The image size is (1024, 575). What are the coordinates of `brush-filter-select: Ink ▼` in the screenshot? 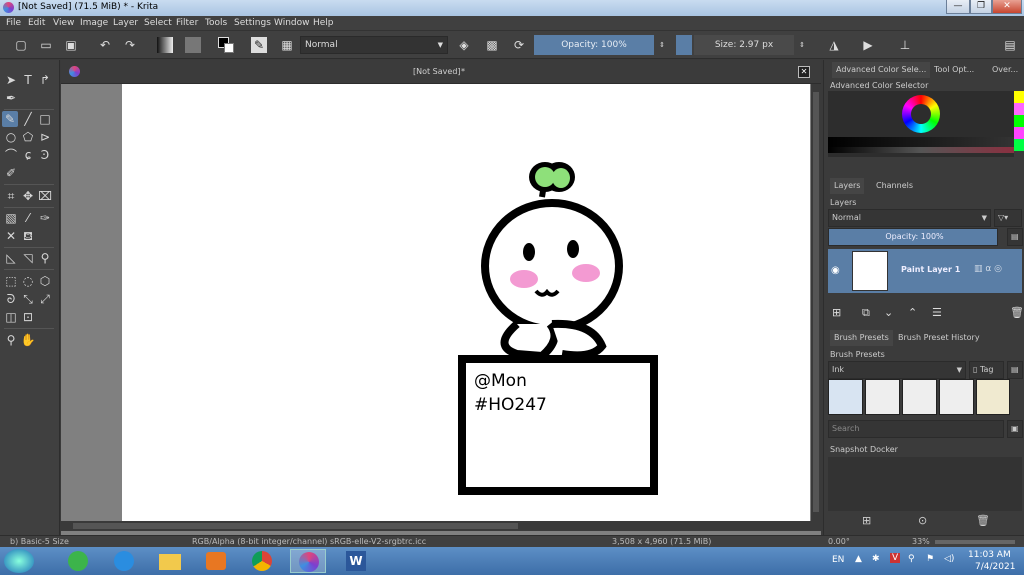 It's located at (897, 370).